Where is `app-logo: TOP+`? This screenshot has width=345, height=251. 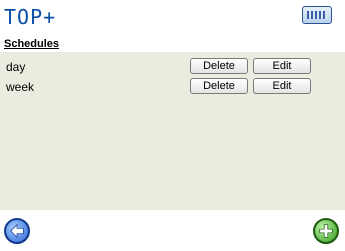 app-logo: TOP+ is located at coordinates (30, 17).